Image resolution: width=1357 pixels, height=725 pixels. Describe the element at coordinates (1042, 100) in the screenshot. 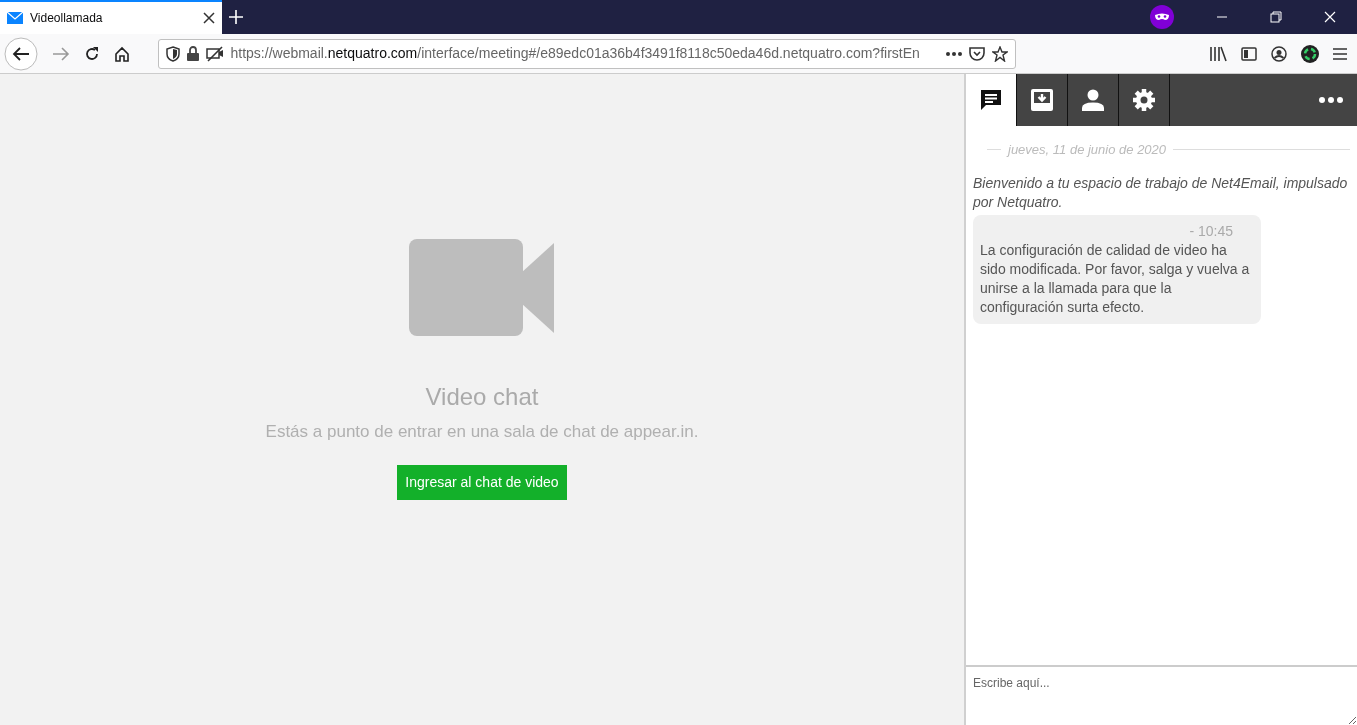

I see `inbox-icon` at that location.